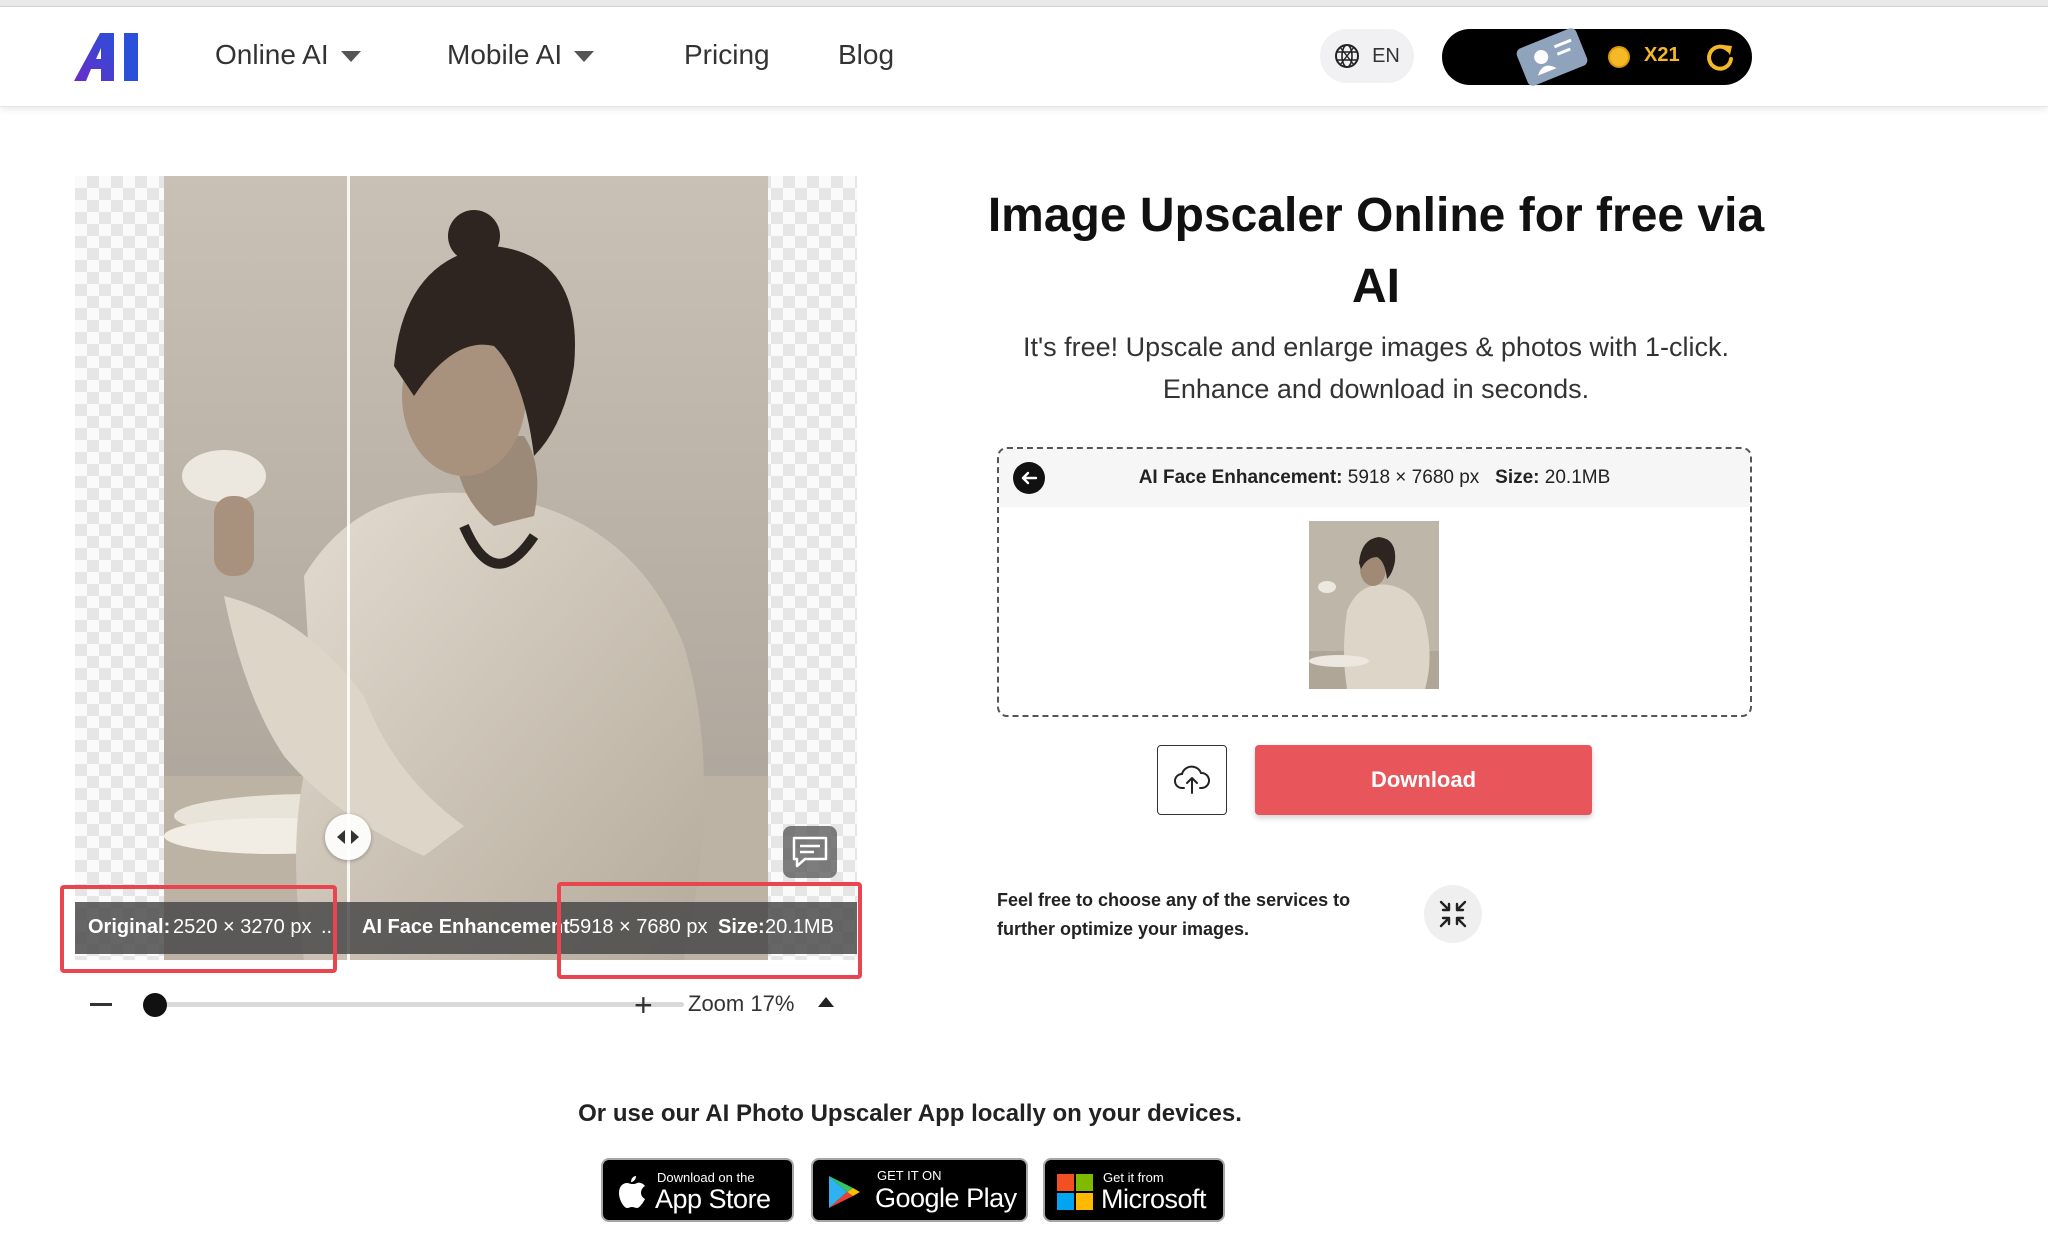 This screenshot has height=1256, width=2048. What do you see at coordinates (1075, 1192) in the screenshot?
I see `microsoft-icon` at bounding box center [1075, 1192].